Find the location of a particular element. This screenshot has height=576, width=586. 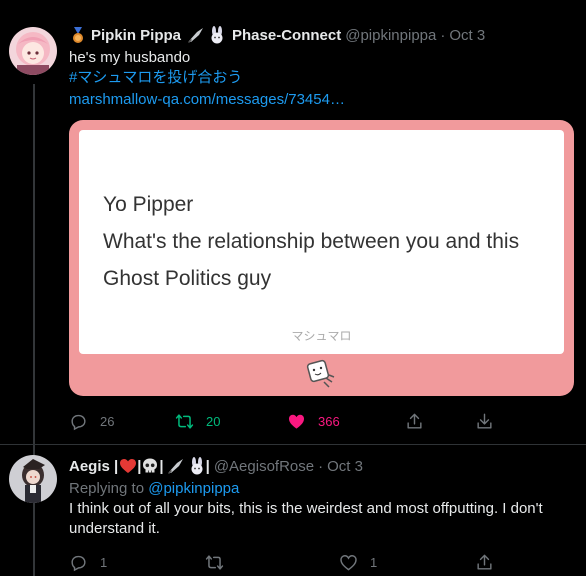

tweet-actions: 1 1 is located at coordinates (319, 562).